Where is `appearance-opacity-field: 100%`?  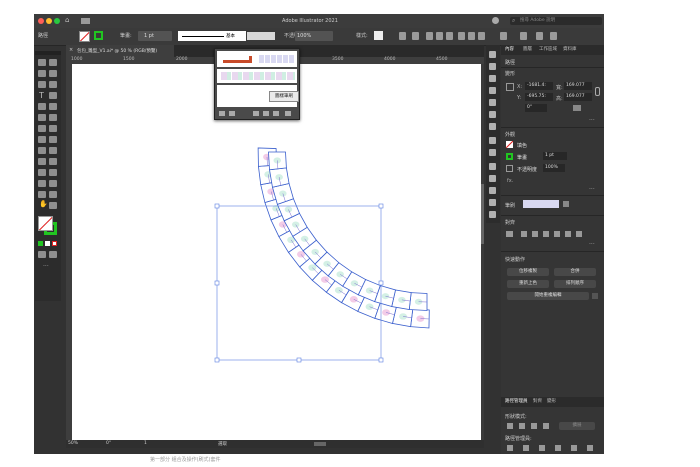 appearance-opacity-field: 100% is located at coordinates (554, 168).